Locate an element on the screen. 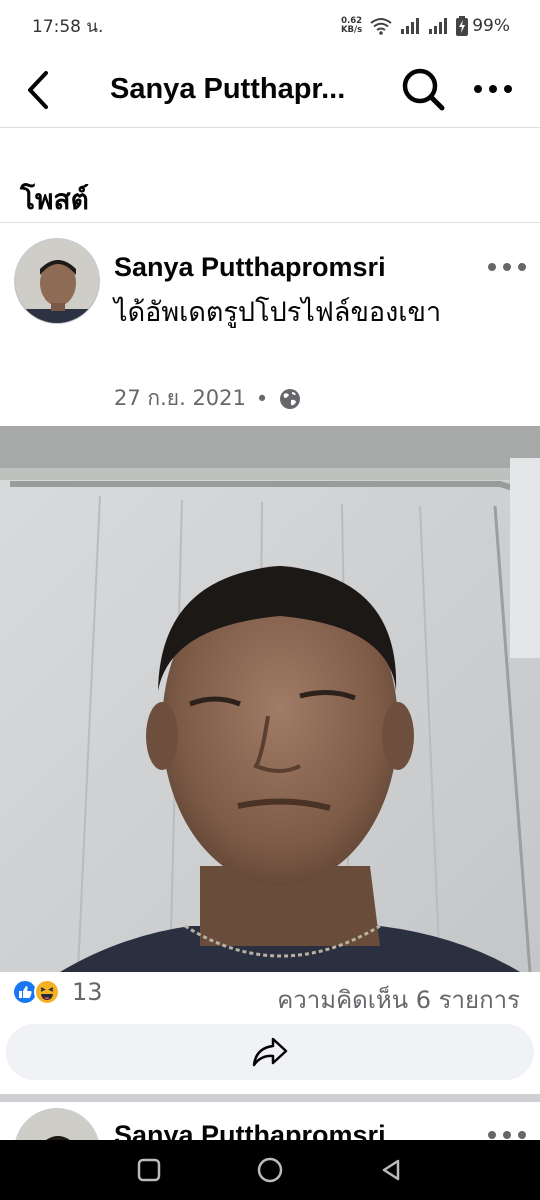 Image resolution: width=540 pixels, height=1200 pixels. comments-count: ความคิดเห็น 6 รายการ is located at coordinates (398, 999).